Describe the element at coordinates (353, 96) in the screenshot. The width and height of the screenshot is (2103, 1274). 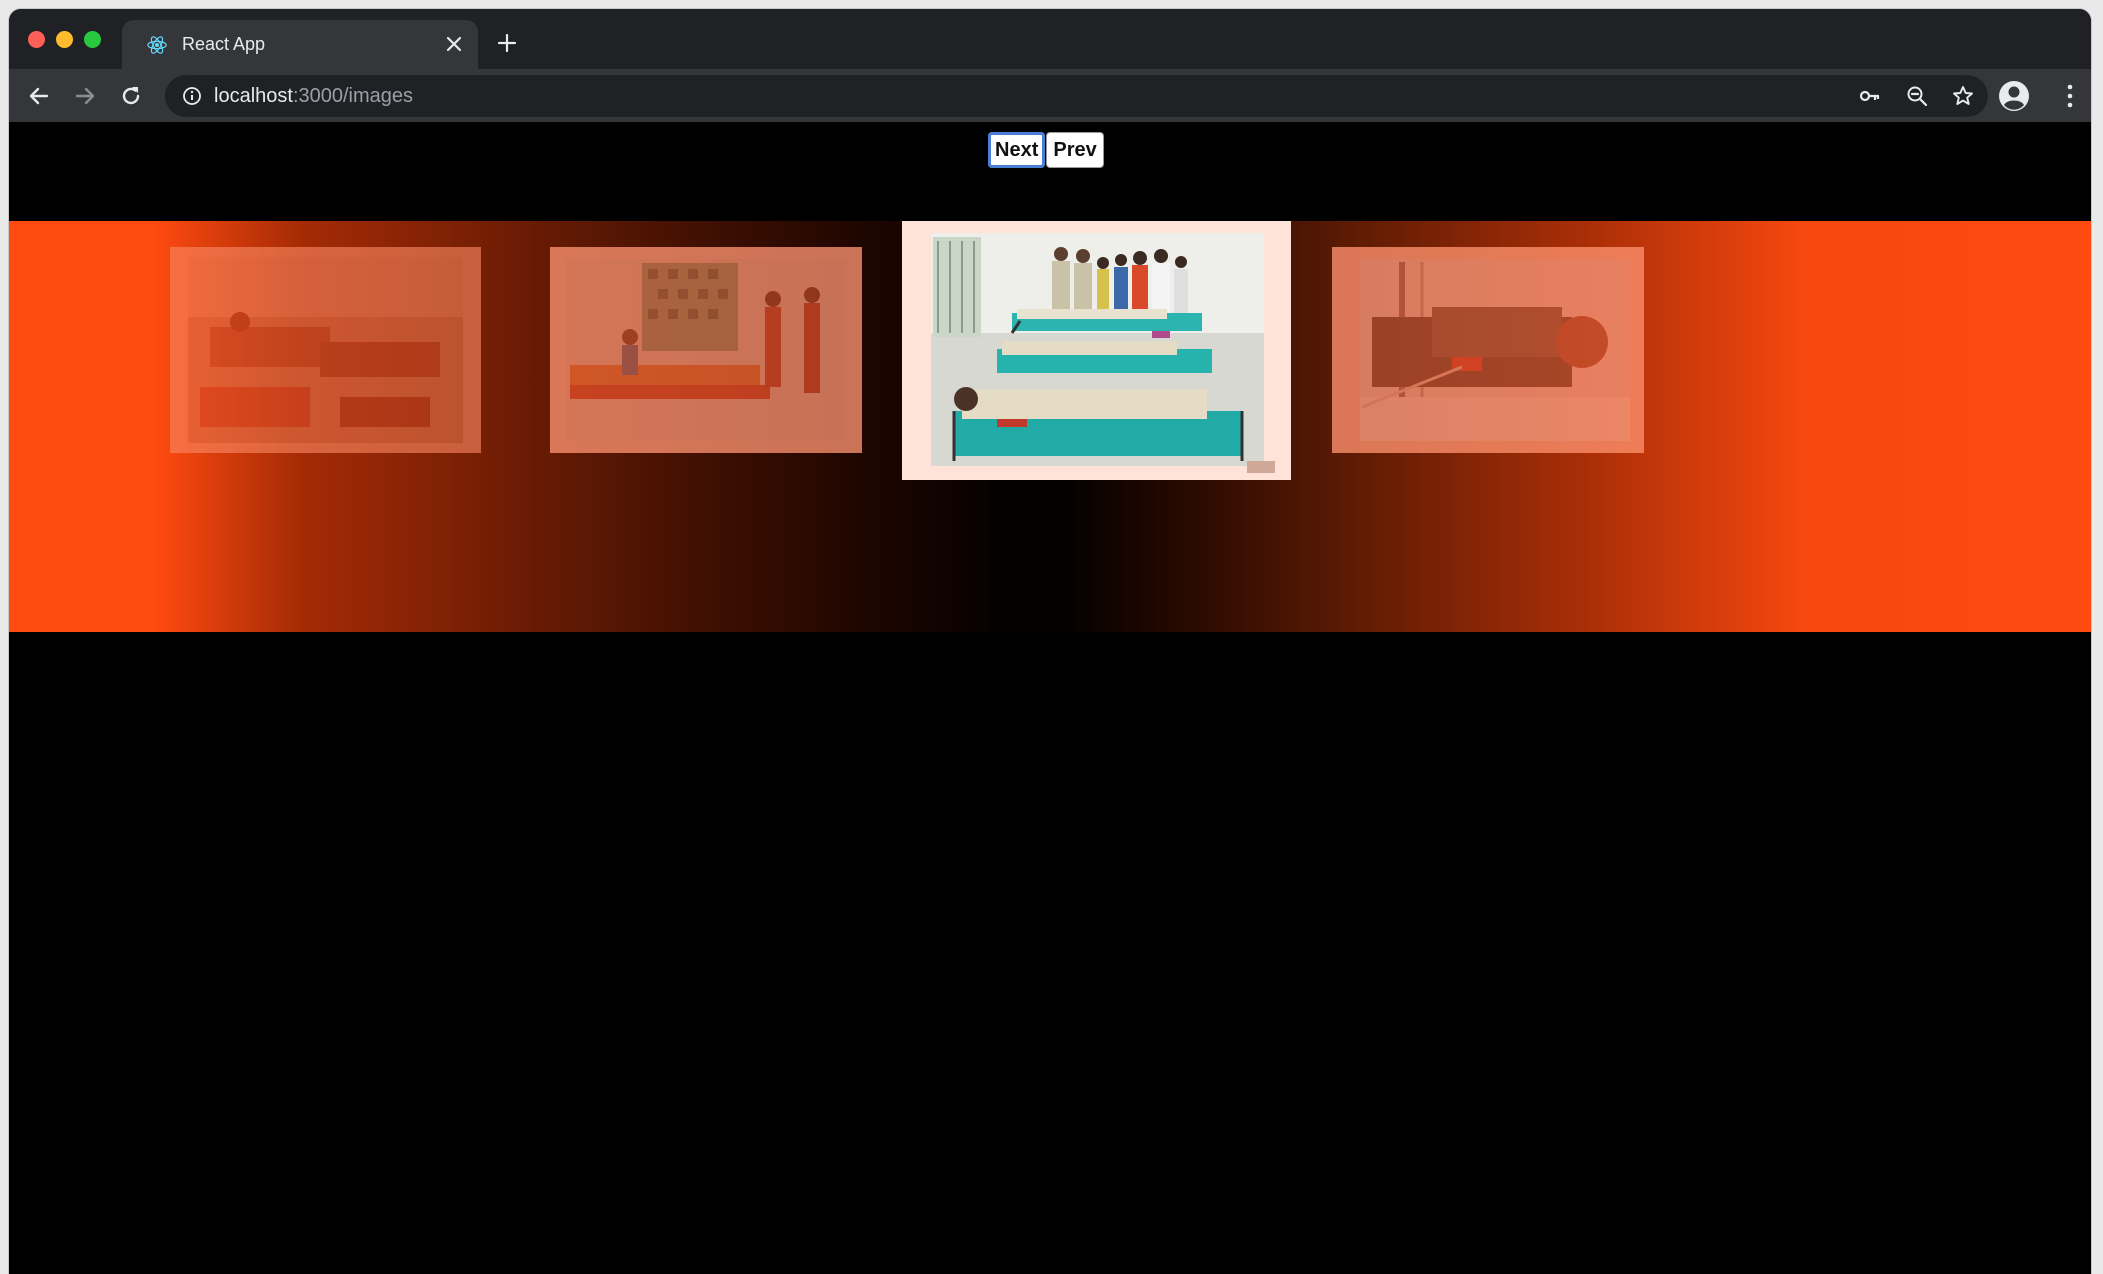
I see `url-path: :3000/images` at that location.